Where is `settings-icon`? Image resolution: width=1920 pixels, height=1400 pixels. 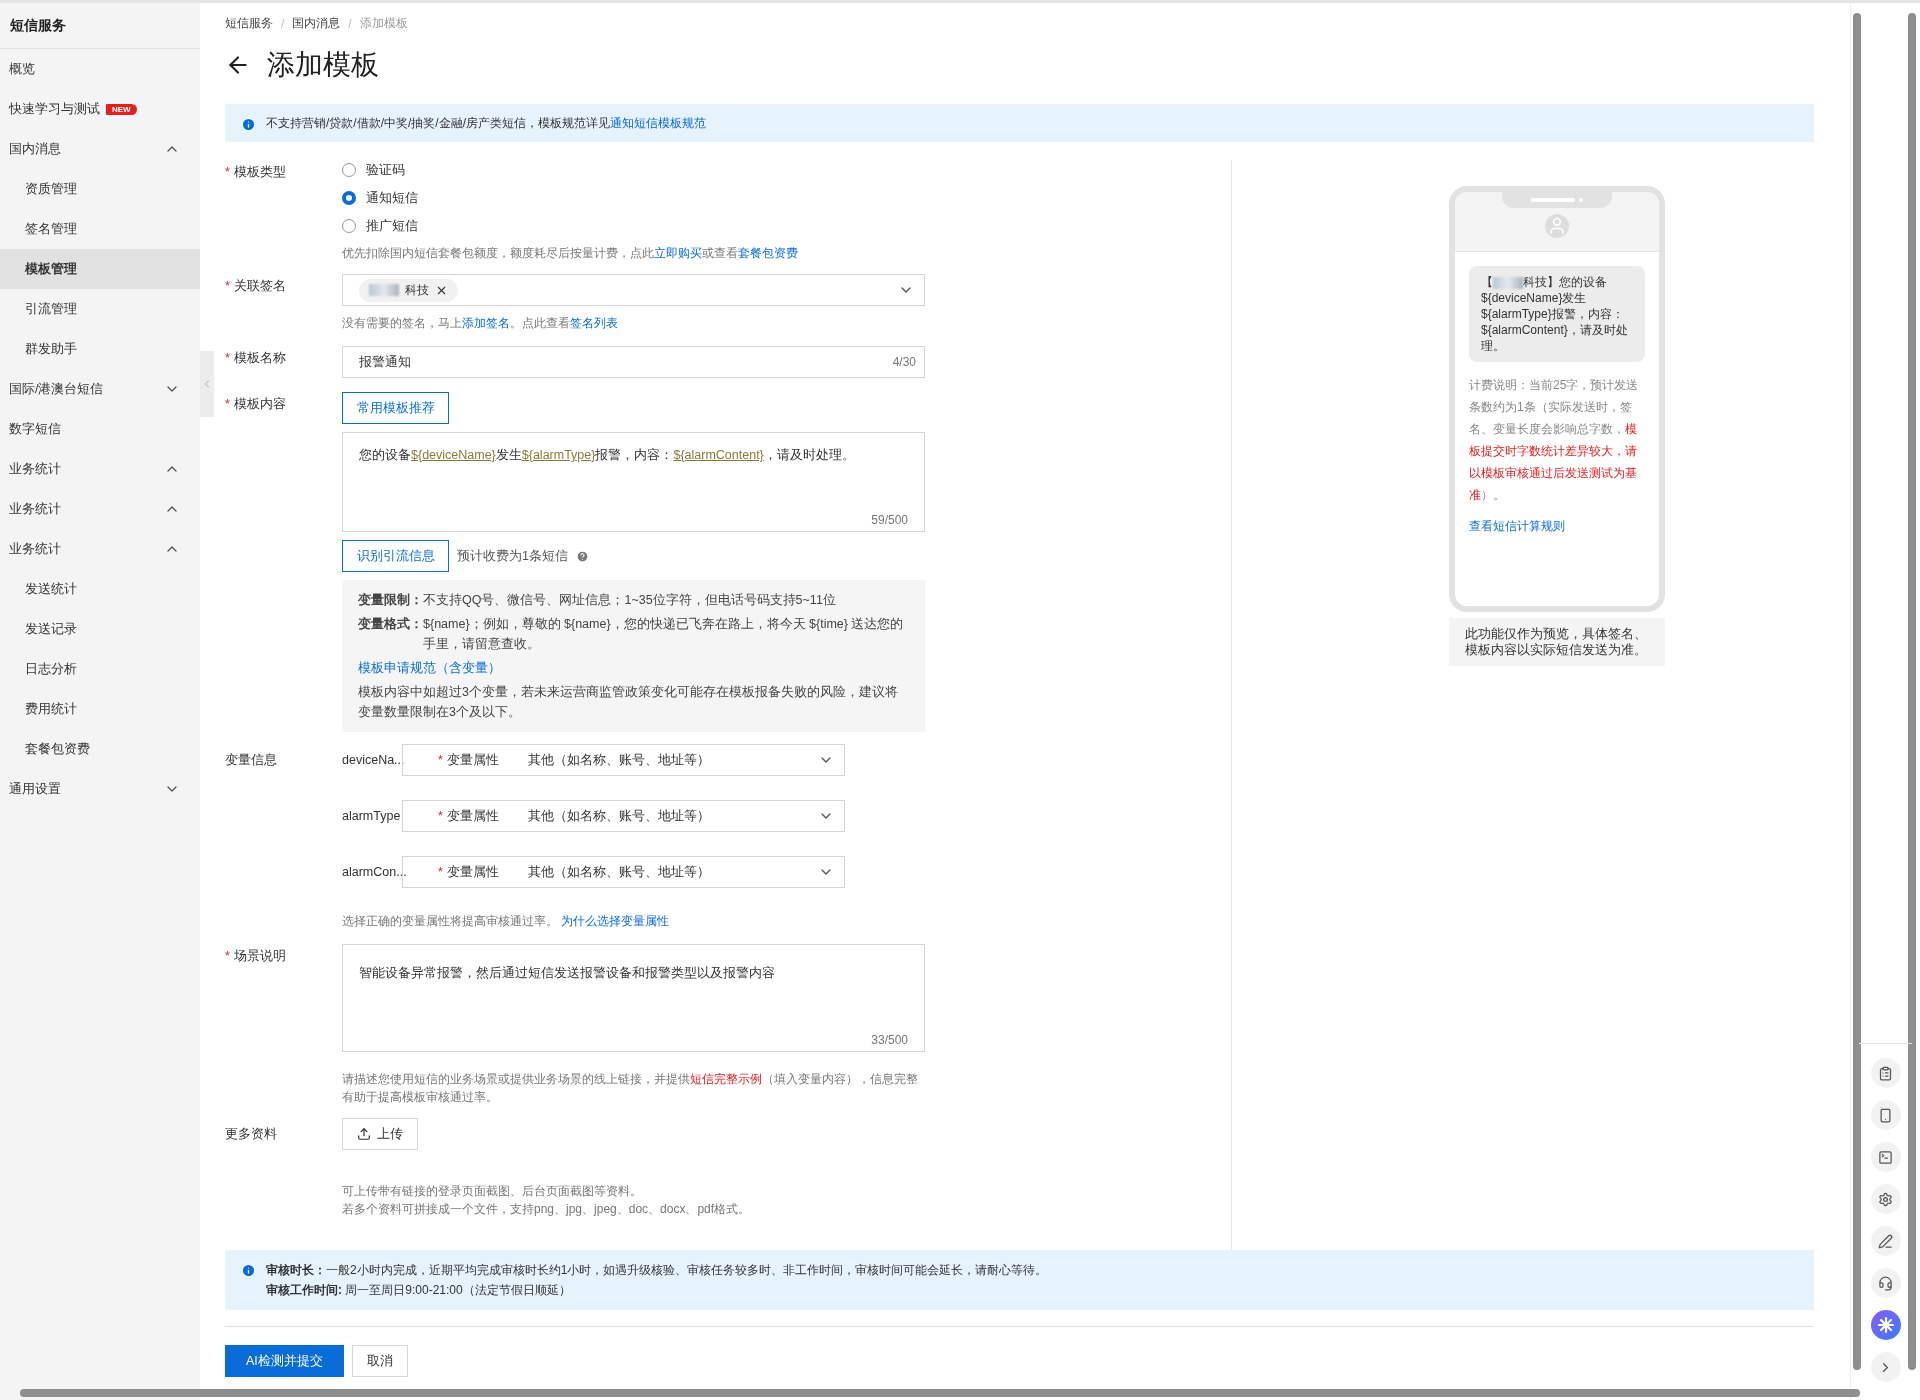 settings-icon is located at coordinates (1885, 1199).